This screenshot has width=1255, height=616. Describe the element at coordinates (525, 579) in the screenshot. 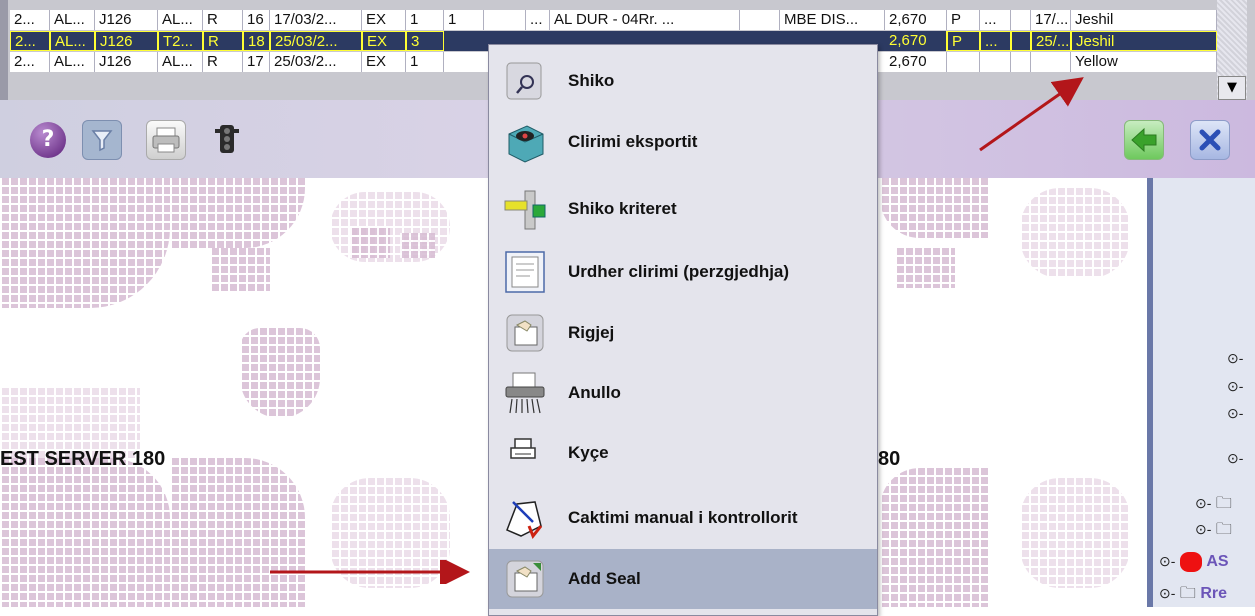

I see `seal-icon` at that location.